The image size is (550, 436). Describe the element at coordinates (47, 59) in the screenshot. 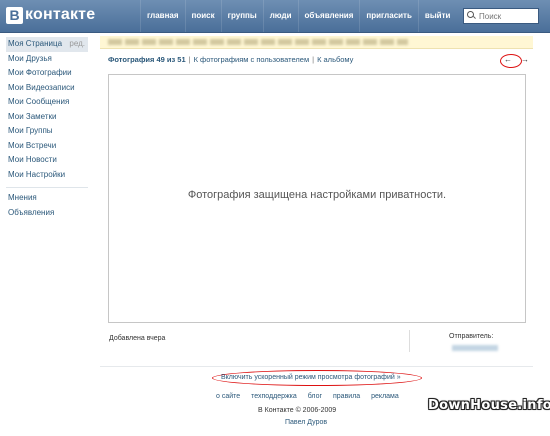

I see `sidebar-item-friends: Мои Друзья` at that location.